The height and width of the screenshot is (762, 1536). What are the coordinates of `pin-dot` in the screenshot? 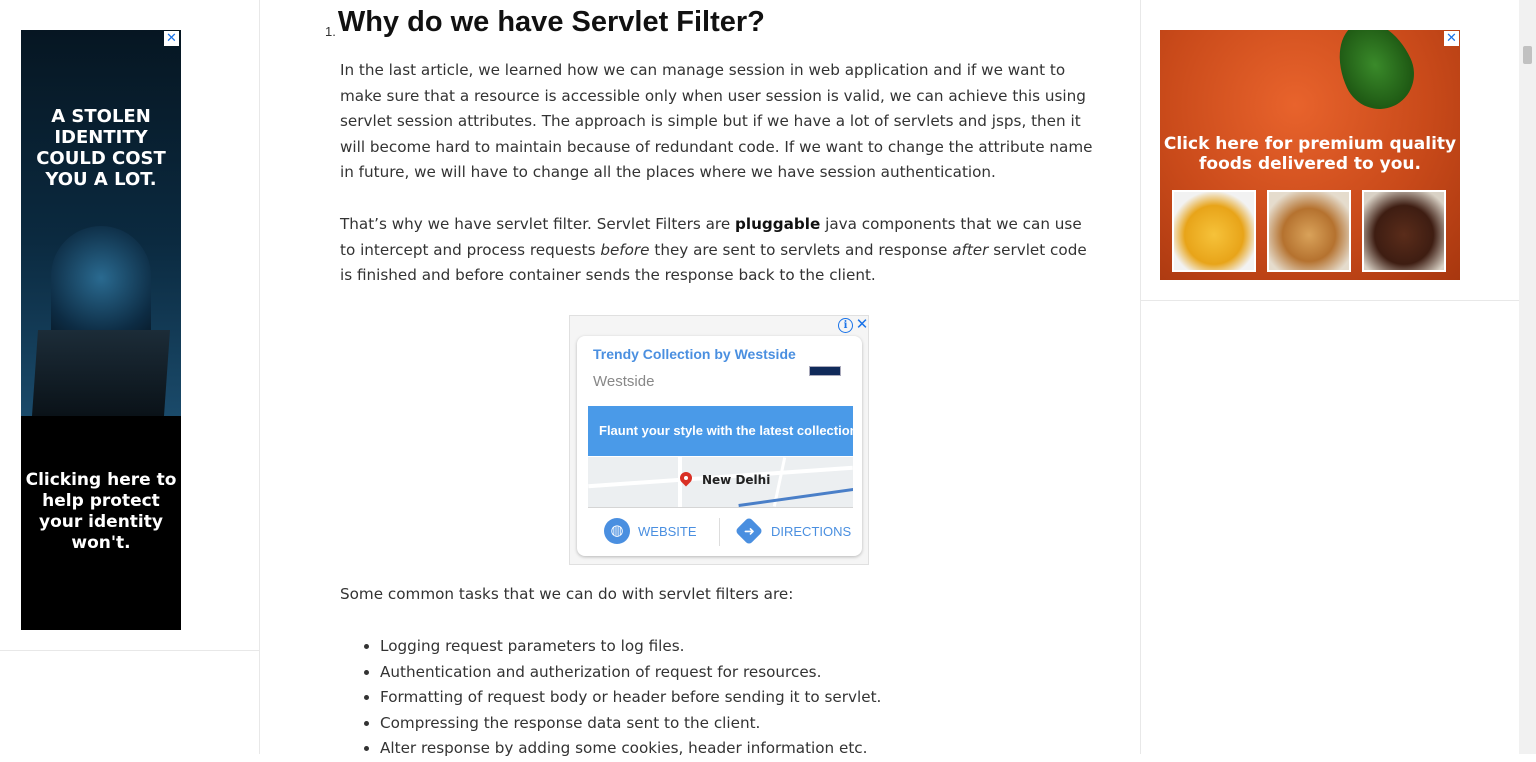 It's located at (686, 478).